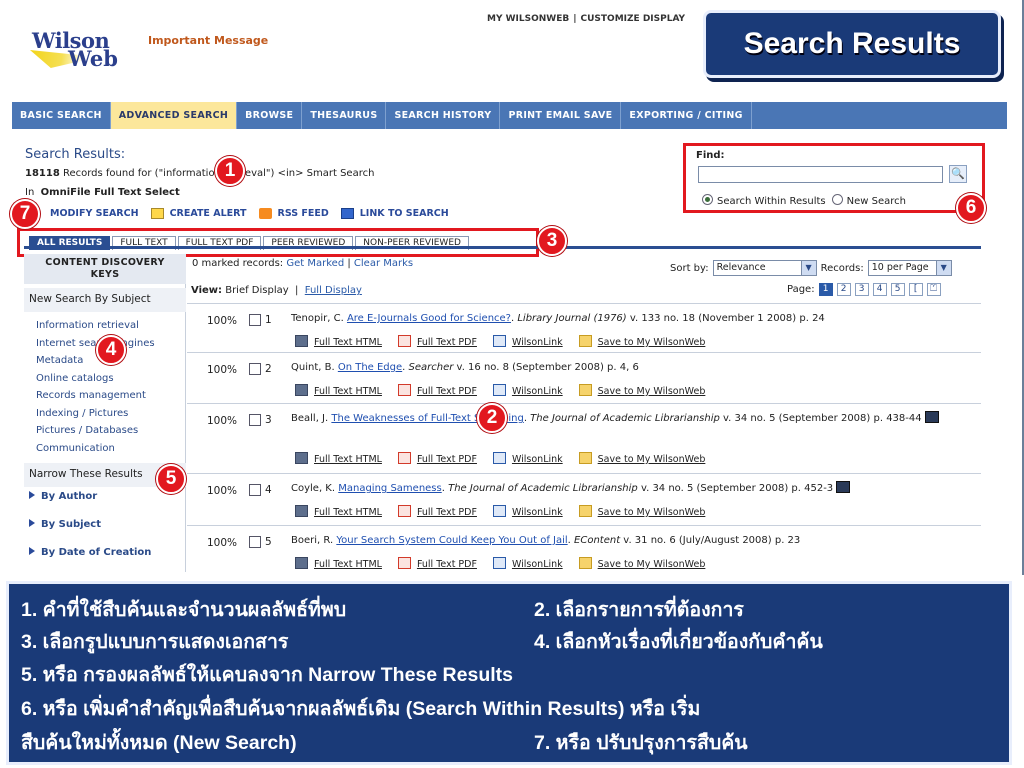 The width and height of the screenshot is (1024, 768). Describe the element at coordinates (499, 390) in the screenshot. I see `wilsonlink-icon` at that location.